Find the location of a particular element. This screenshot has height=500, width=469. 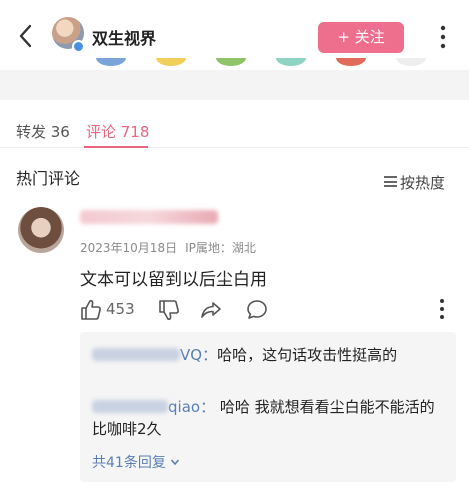

follow-button: + 关注 is located at coordinates (361, 37).